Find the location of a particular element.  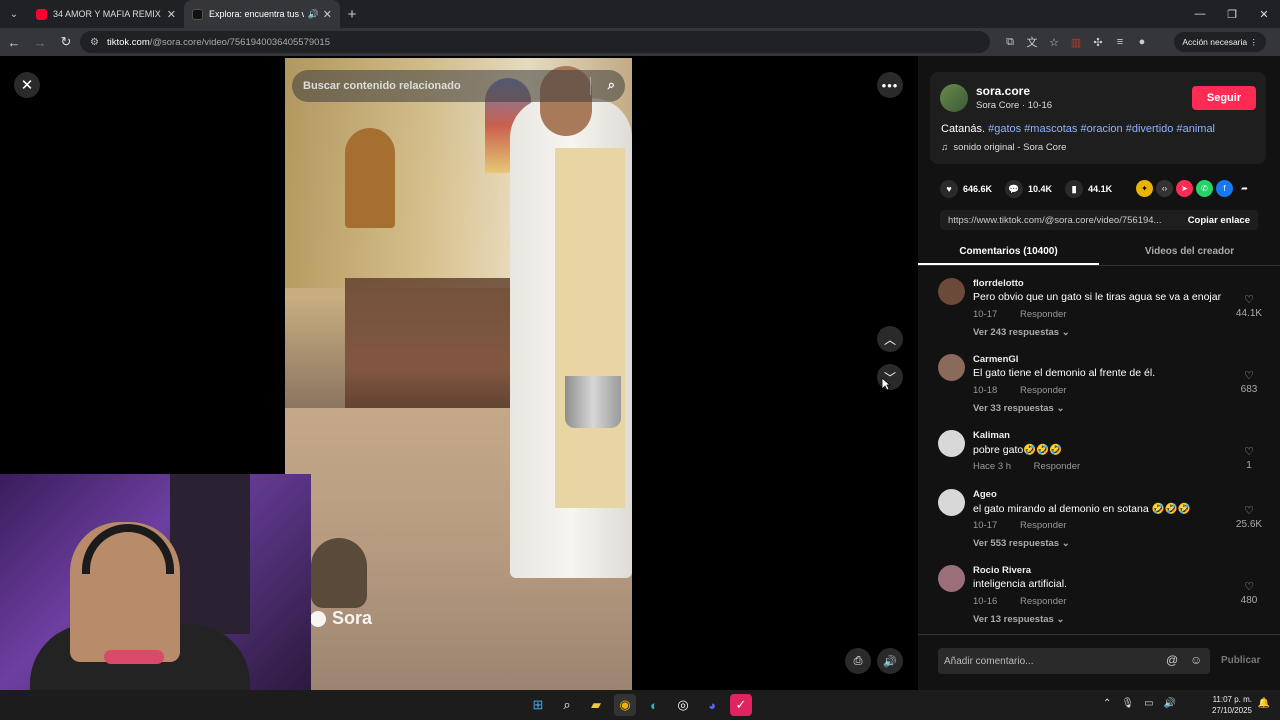

publish-button: Publicar is located at coordinates (1240, 660).